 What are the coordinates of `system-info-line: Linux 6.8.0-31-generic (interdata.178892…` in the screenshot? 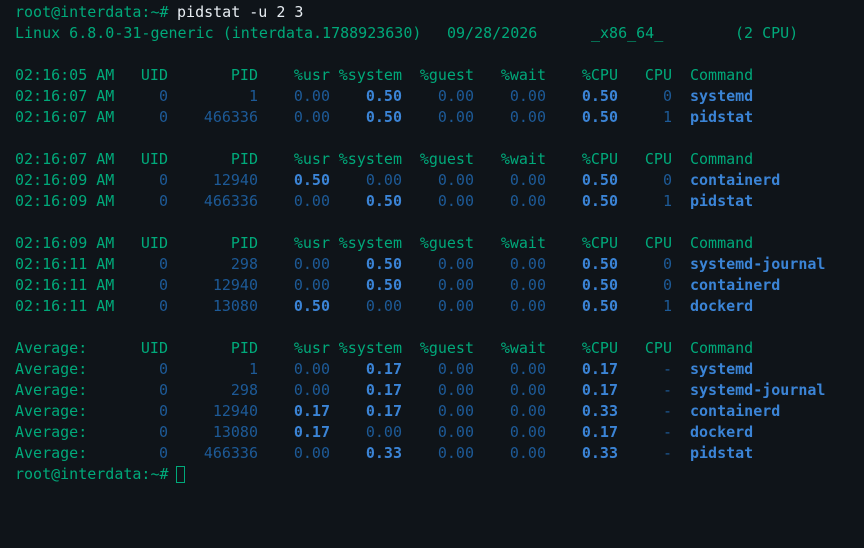 It's located at (432, 33).